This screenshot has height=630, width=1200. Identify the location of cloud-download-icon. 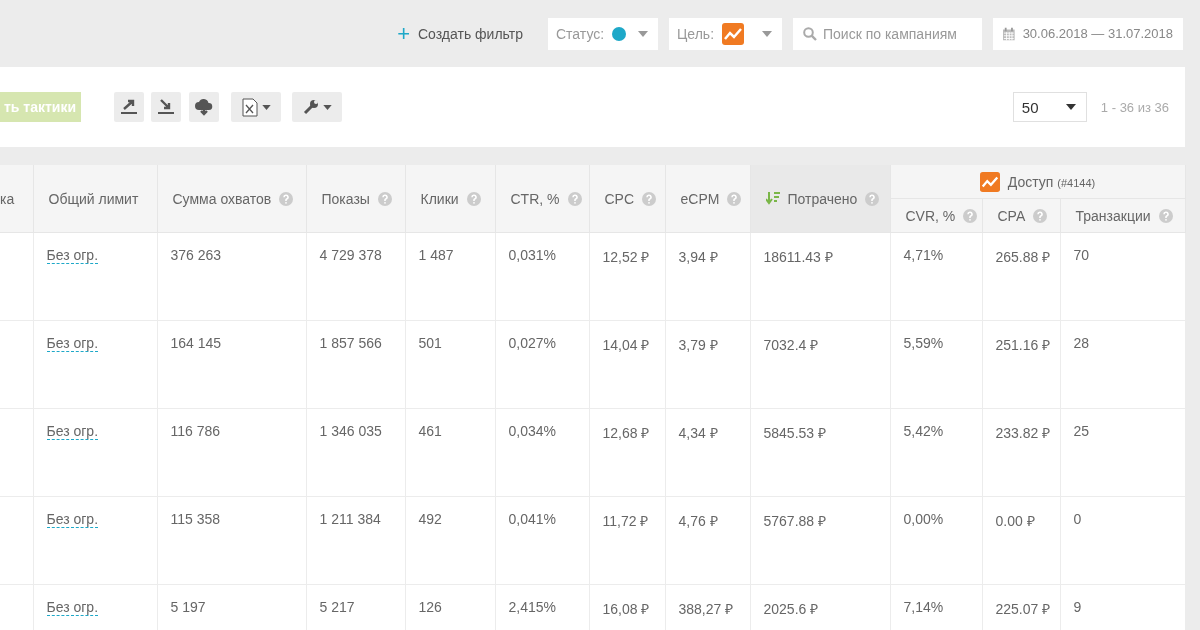
(204, 107).